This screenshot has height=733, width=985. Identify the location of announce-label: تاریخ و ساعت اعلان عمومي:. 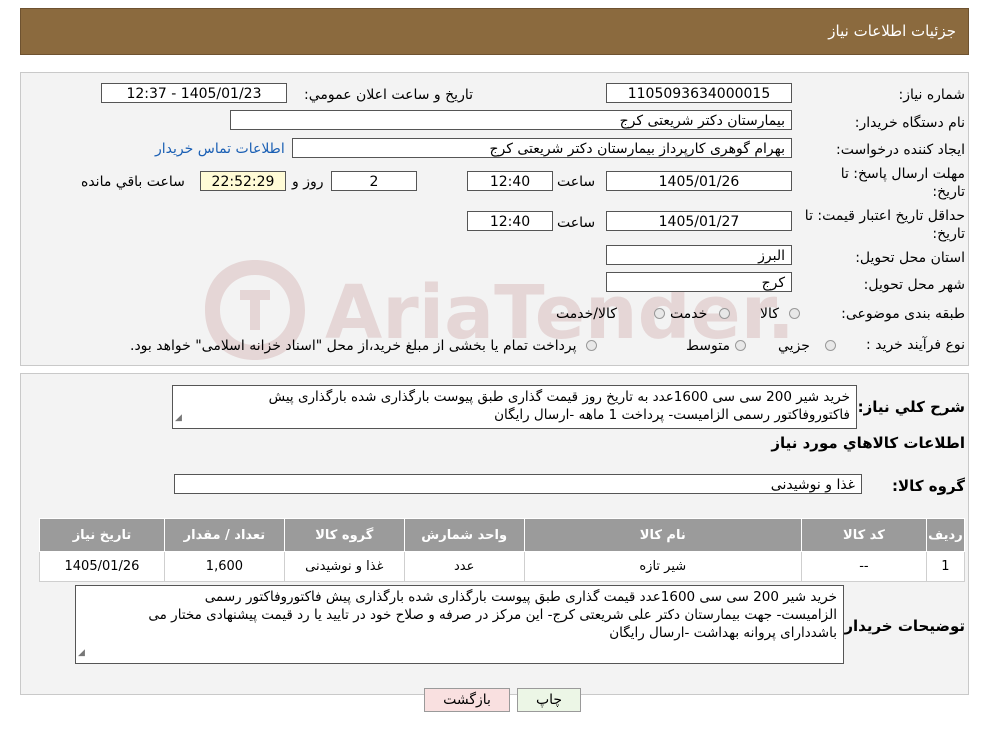
(388, 95).